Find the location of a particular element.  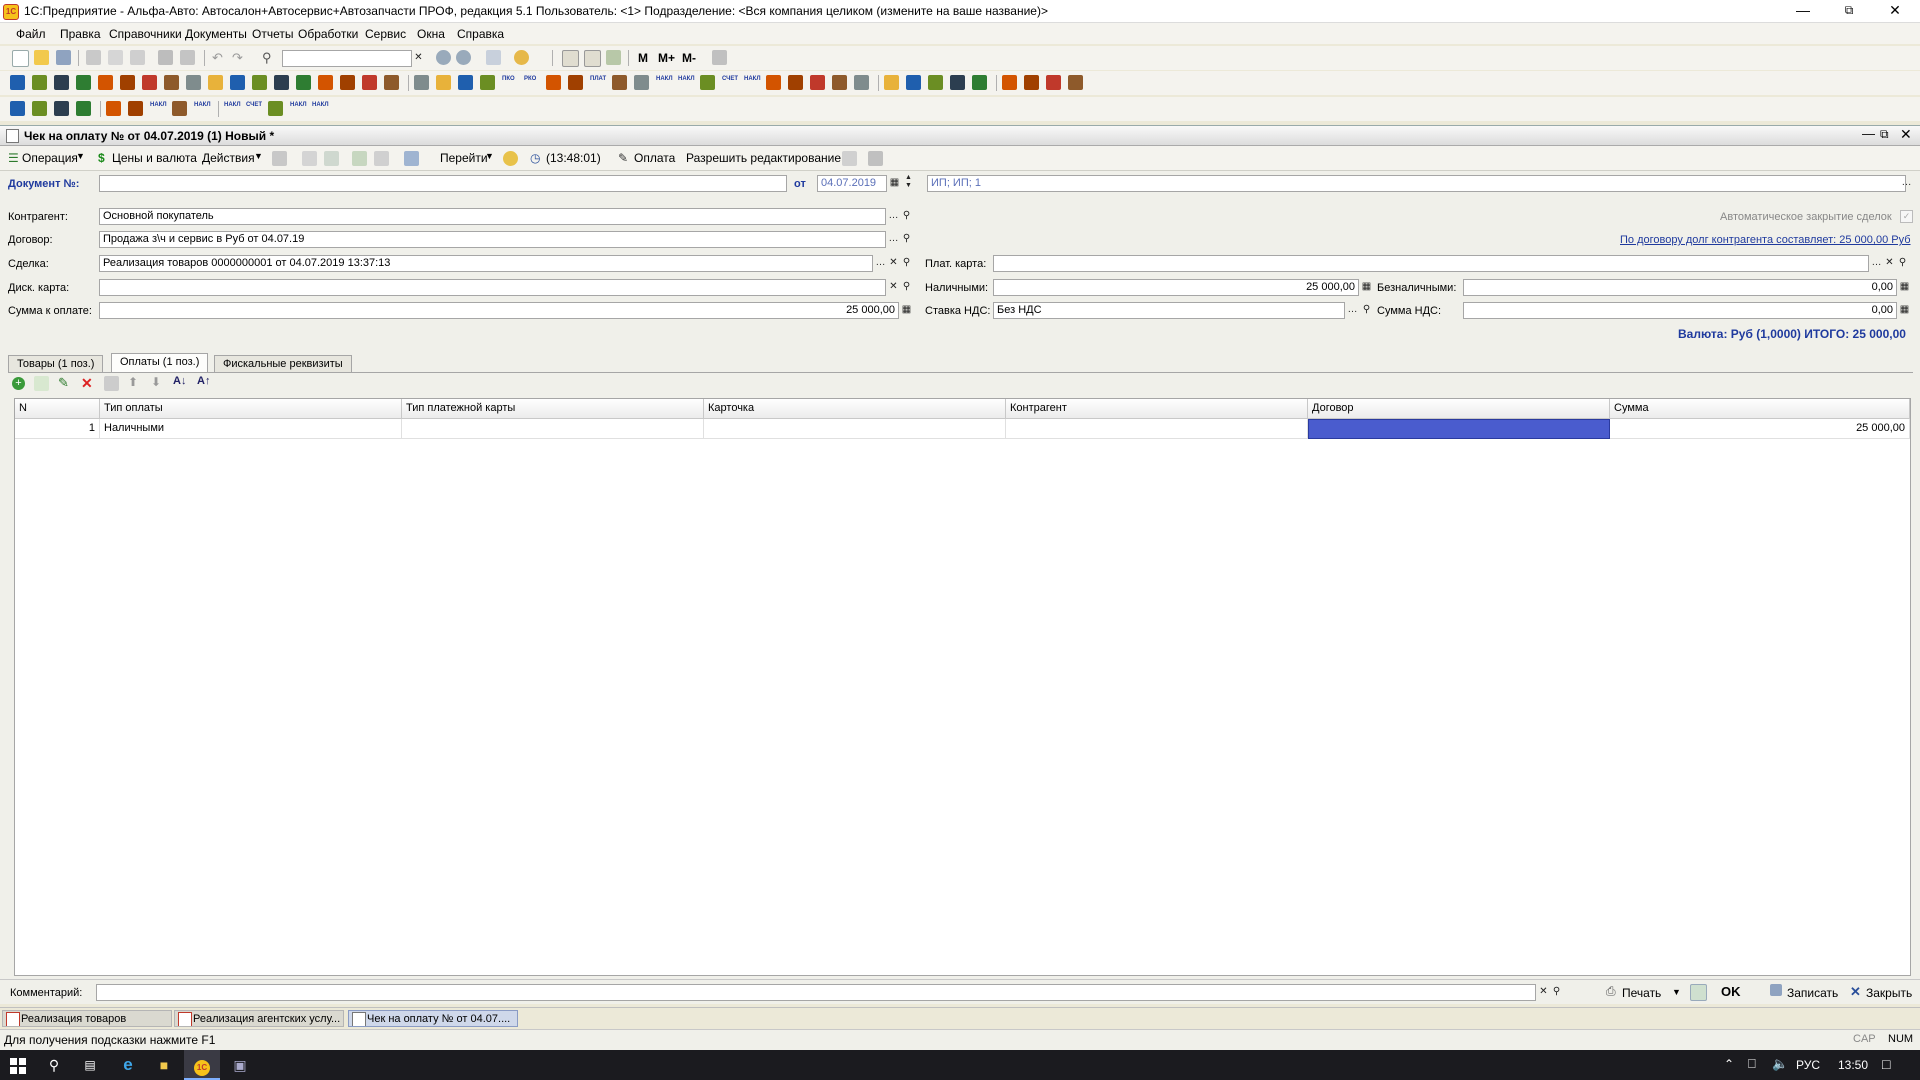

move-up-icon: ⬆ is located at coordinates (133, 382).